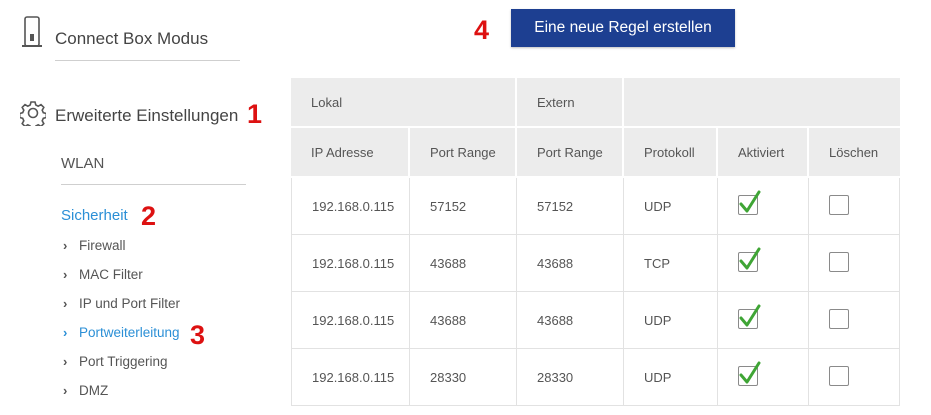 This screenshot has width=931, height=415. I want to click on group-header-empty, so click(762, 103).